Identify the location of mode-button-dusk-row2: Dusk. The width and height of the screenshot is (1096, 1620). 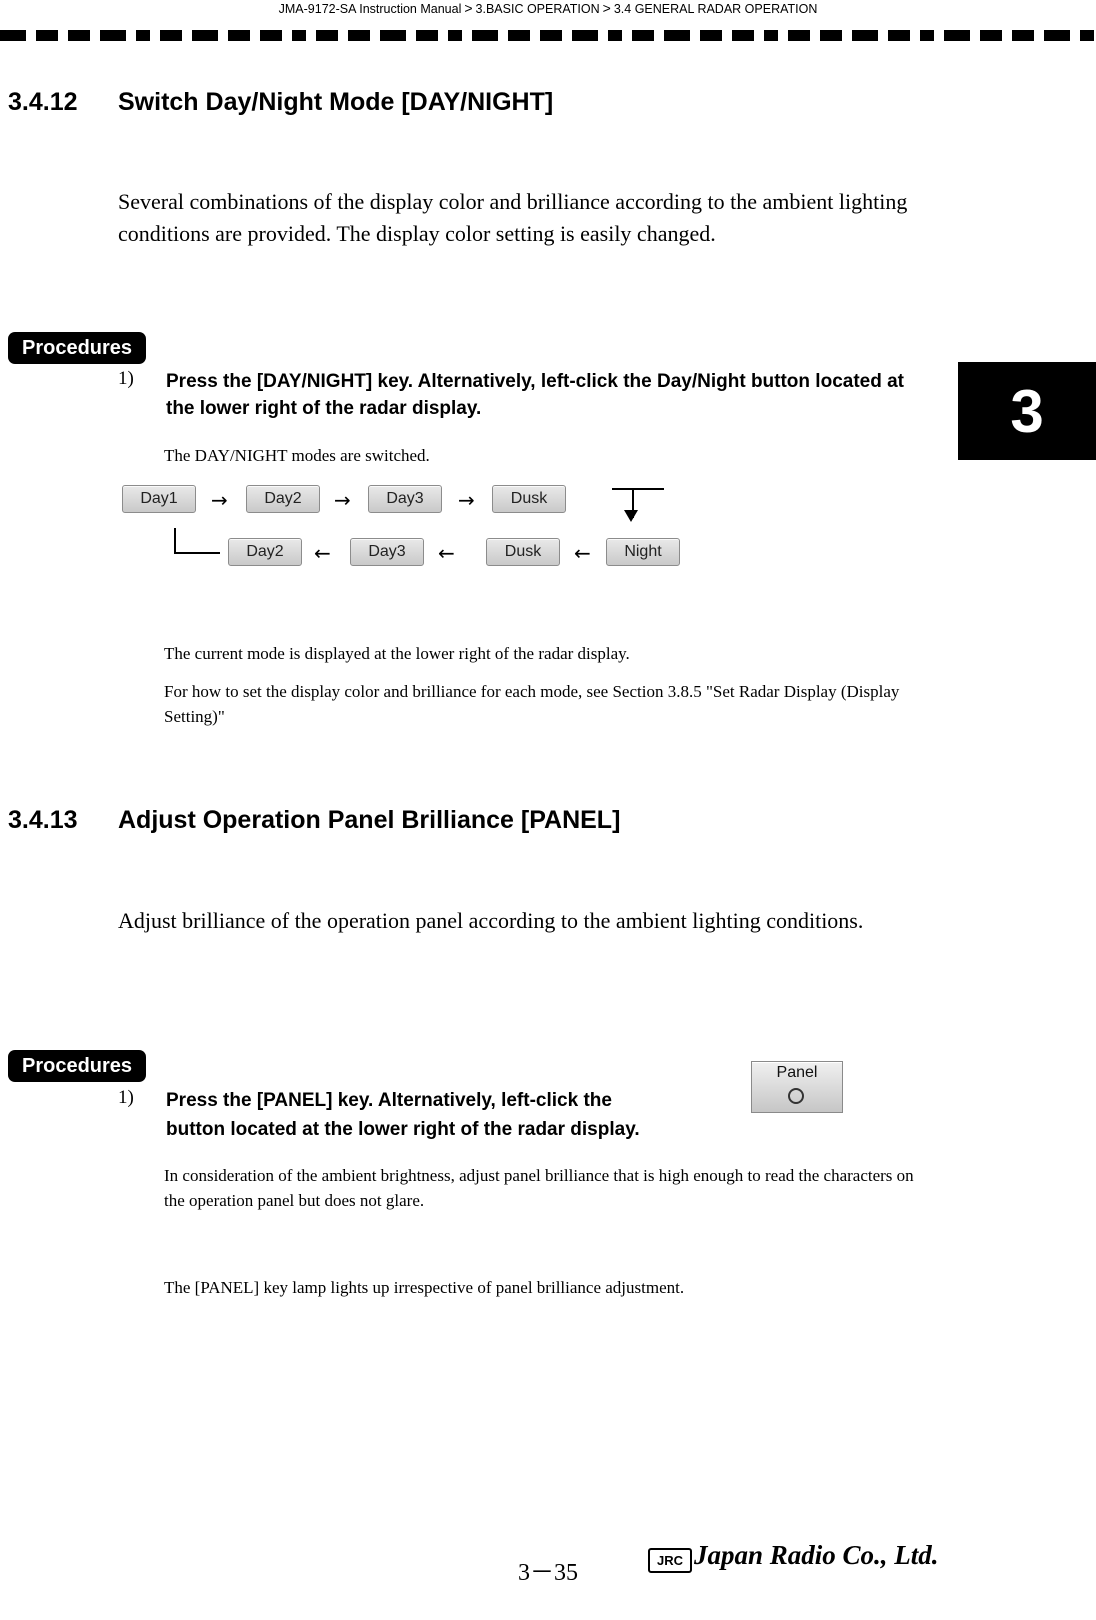
(523, 552).